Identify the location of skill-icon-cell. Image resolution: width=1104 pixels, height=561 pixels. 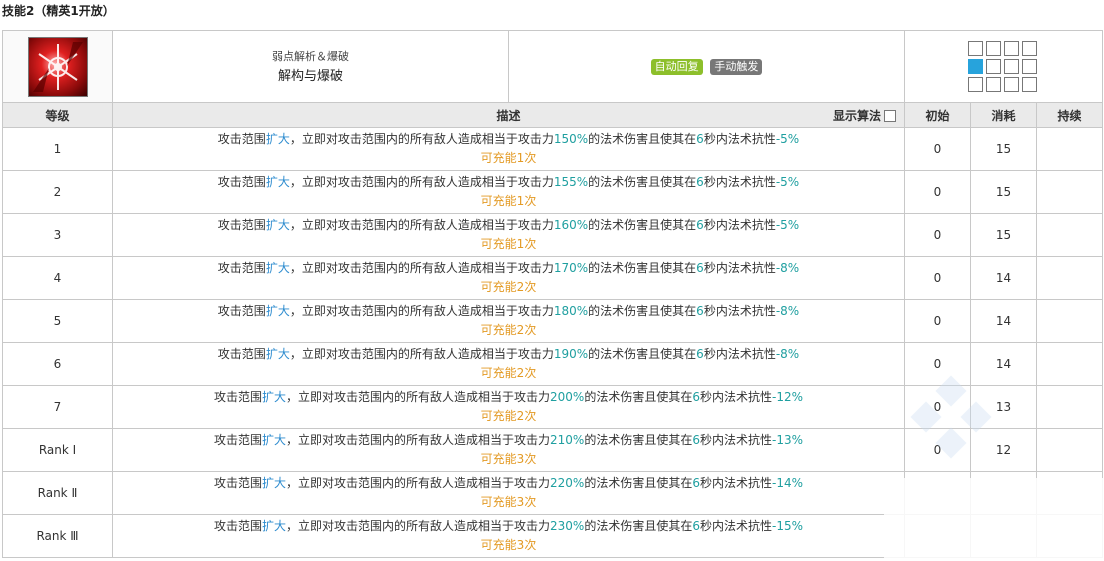
(57, 66).